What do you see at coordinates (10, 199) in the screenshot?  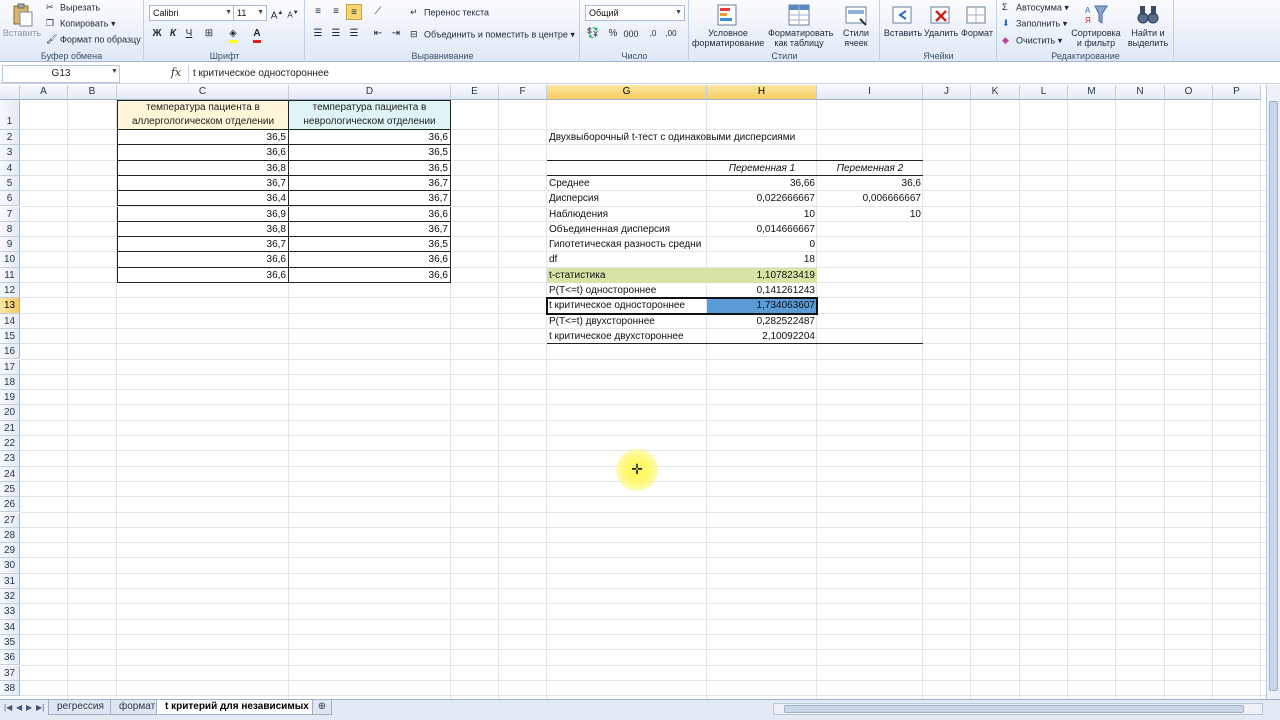 I see `row-header-6: 6` at bounding box center [10, 199].